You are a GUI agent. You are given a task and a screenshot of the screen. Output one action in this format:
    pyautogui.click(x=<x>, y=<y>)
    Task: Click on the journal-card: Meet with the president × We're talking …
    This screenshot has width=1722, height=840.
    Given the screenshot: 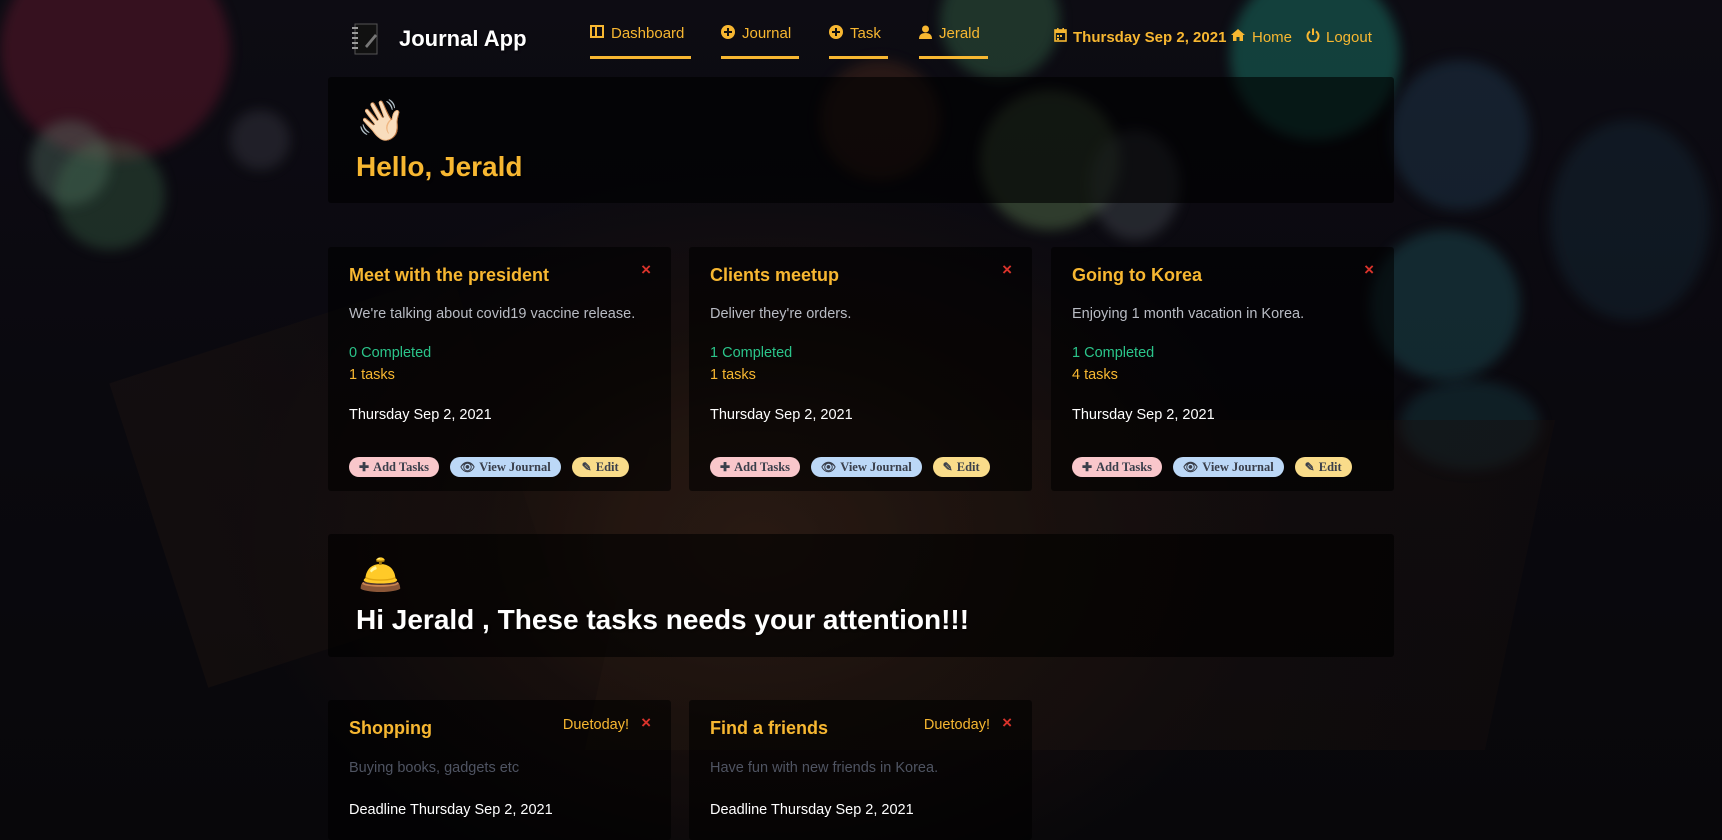 What is the action you would take?
    pyautogui.click(x=499, y=369)
    